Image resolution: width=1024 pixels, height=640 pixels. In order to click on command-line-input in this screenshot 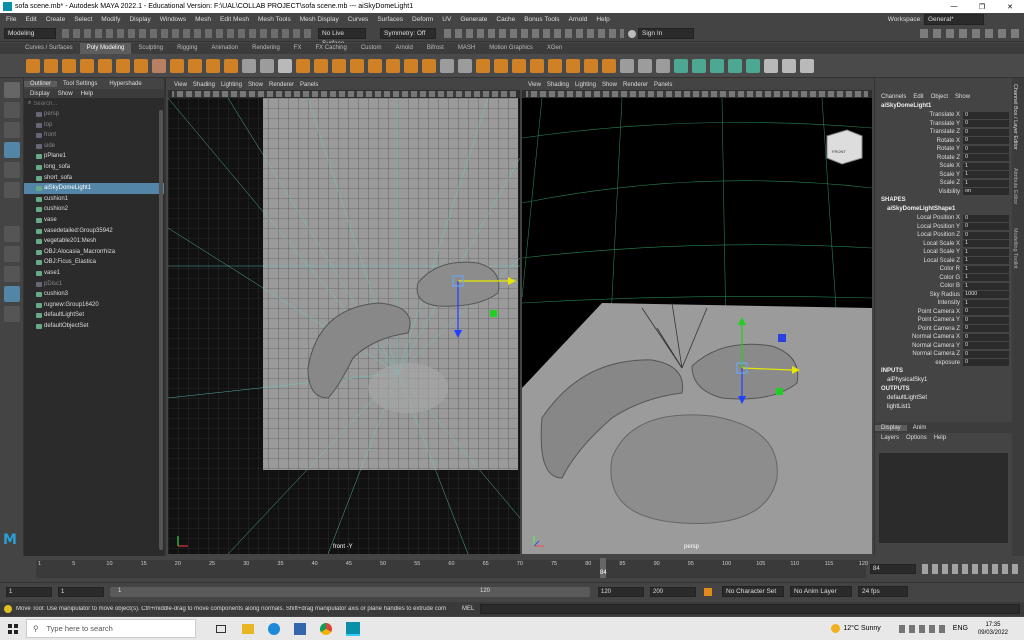, I will do `click(750, 609)`.